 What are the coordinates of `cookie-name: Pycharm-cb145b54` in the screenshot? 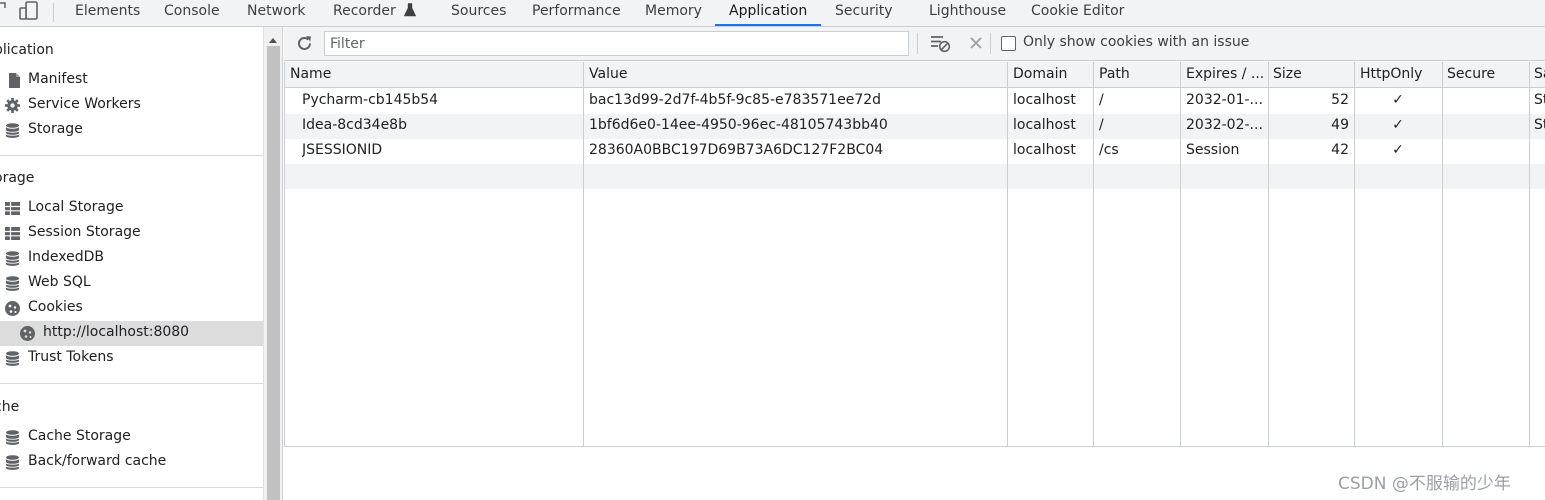 It's located at (370, 100).